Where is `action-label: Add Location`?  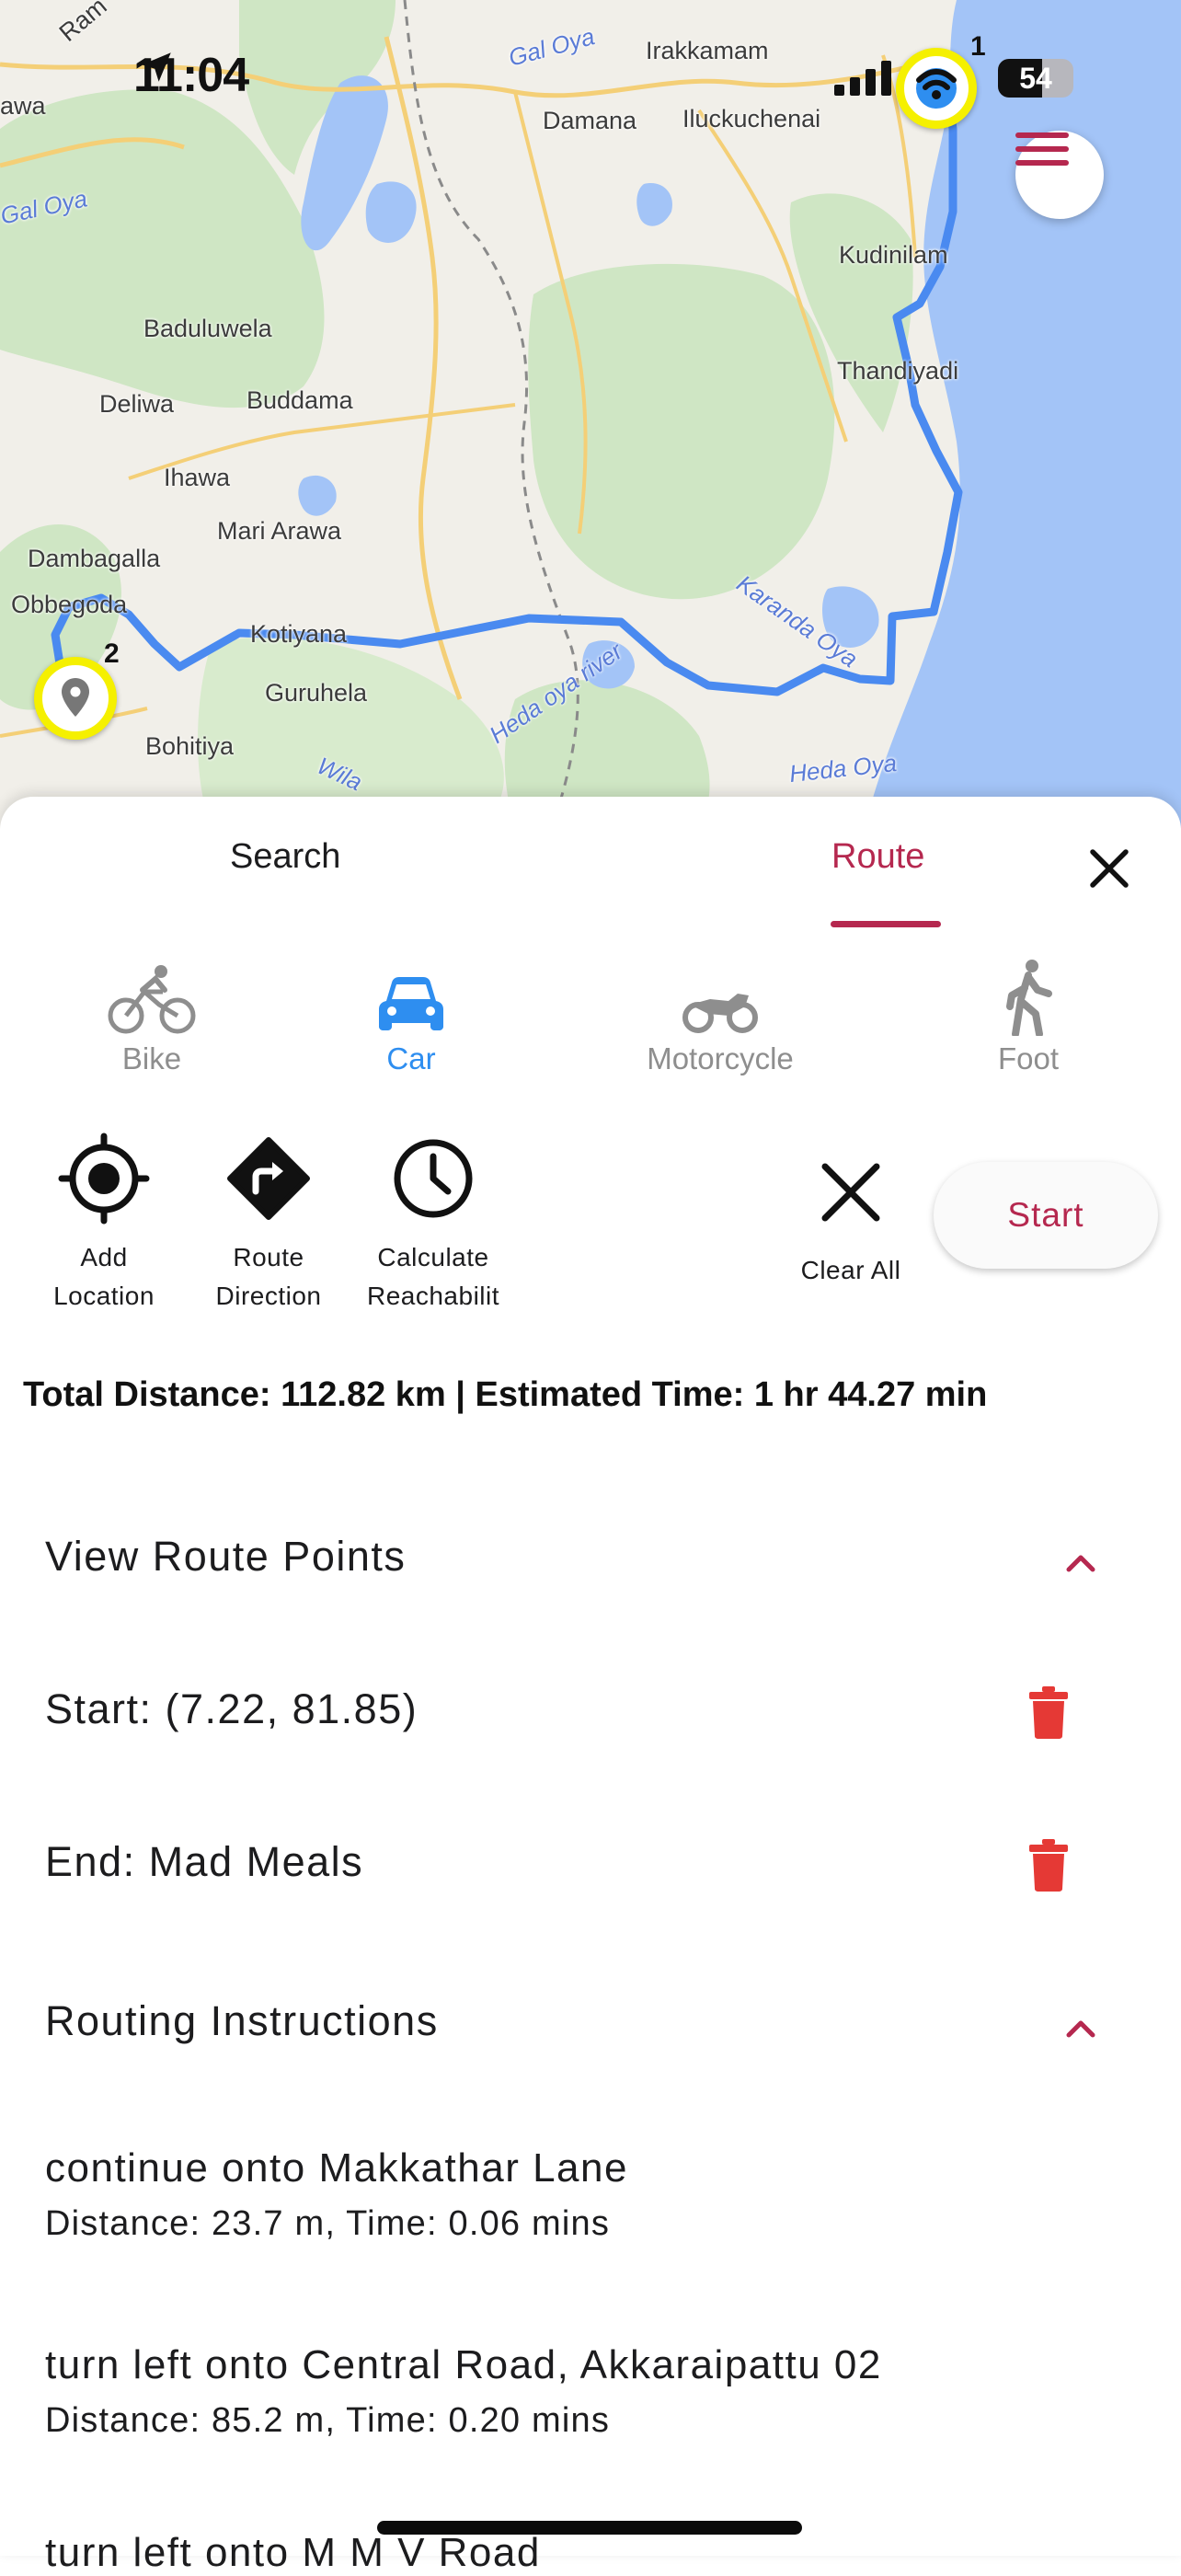
action-label: Add Location is located at coordinates (104, 1276).